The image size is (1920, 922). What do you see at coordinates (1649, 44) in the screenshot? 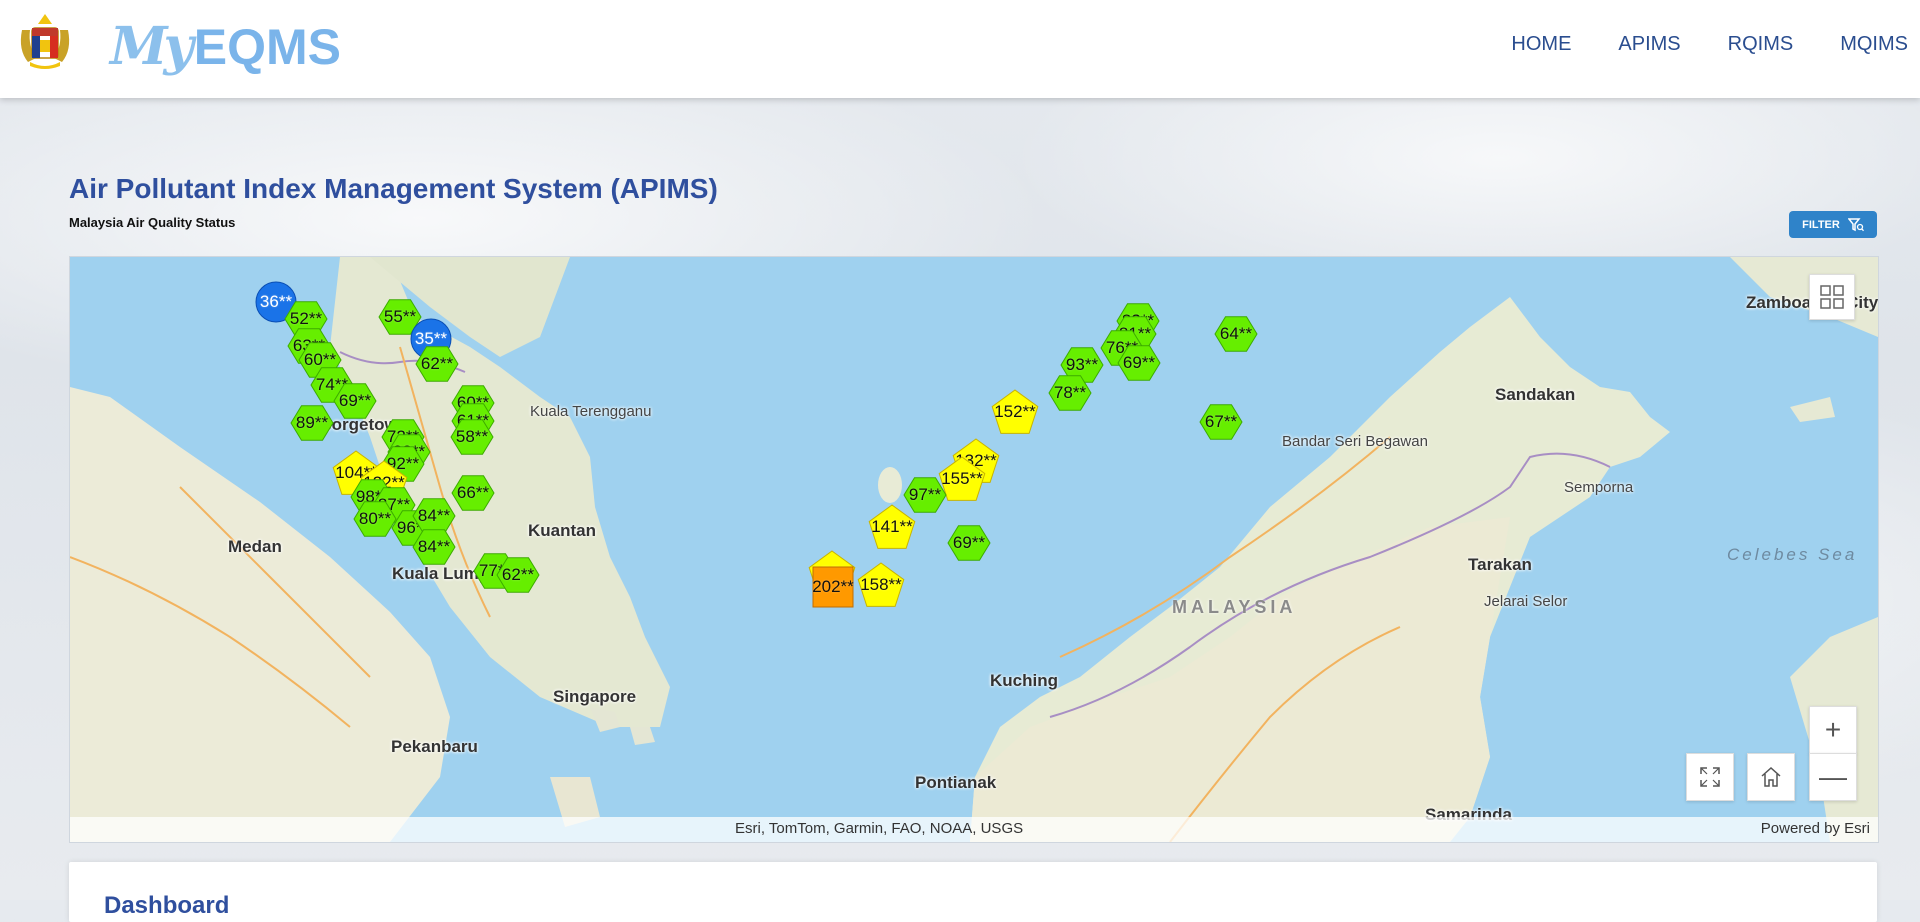
I see `nav-apims: APIMS` at bounding box center [1649, 44].